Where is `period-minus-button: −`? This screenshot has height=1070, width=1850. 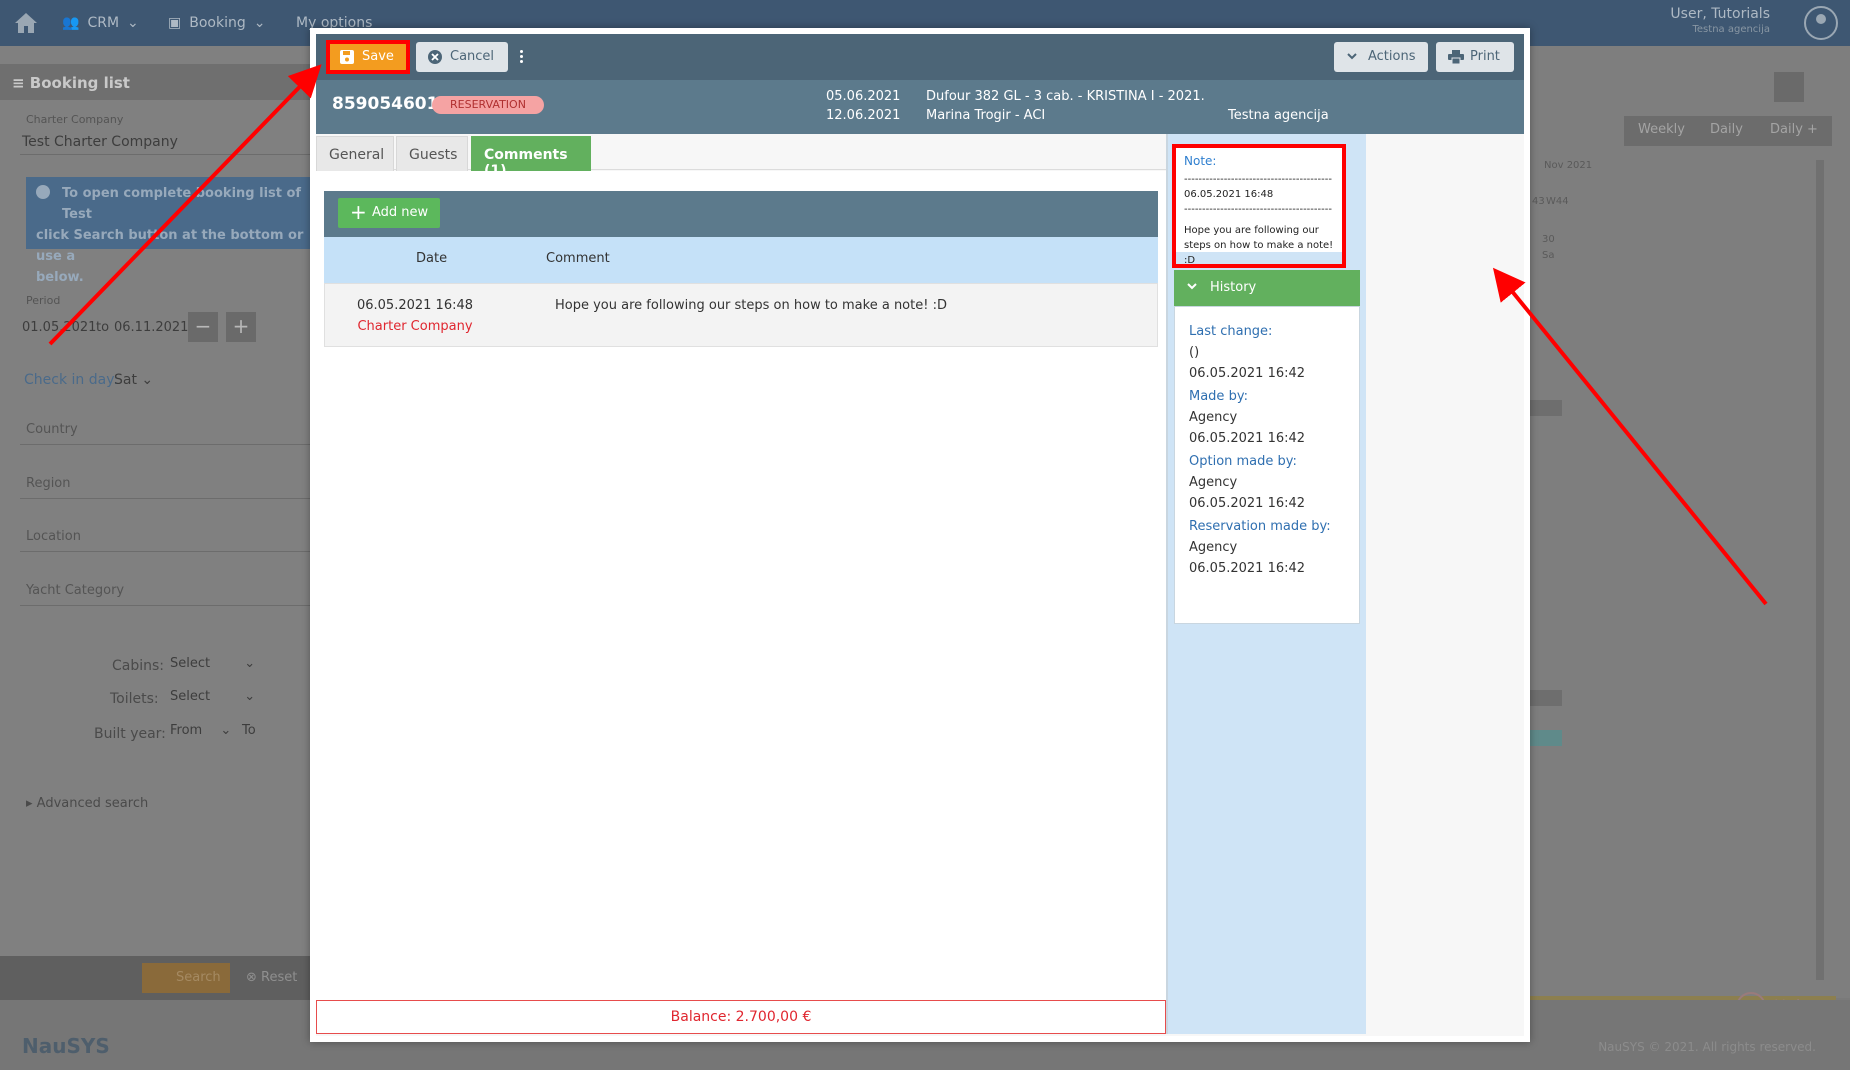
period-minus-button: − is located at coordinates (203, 327).